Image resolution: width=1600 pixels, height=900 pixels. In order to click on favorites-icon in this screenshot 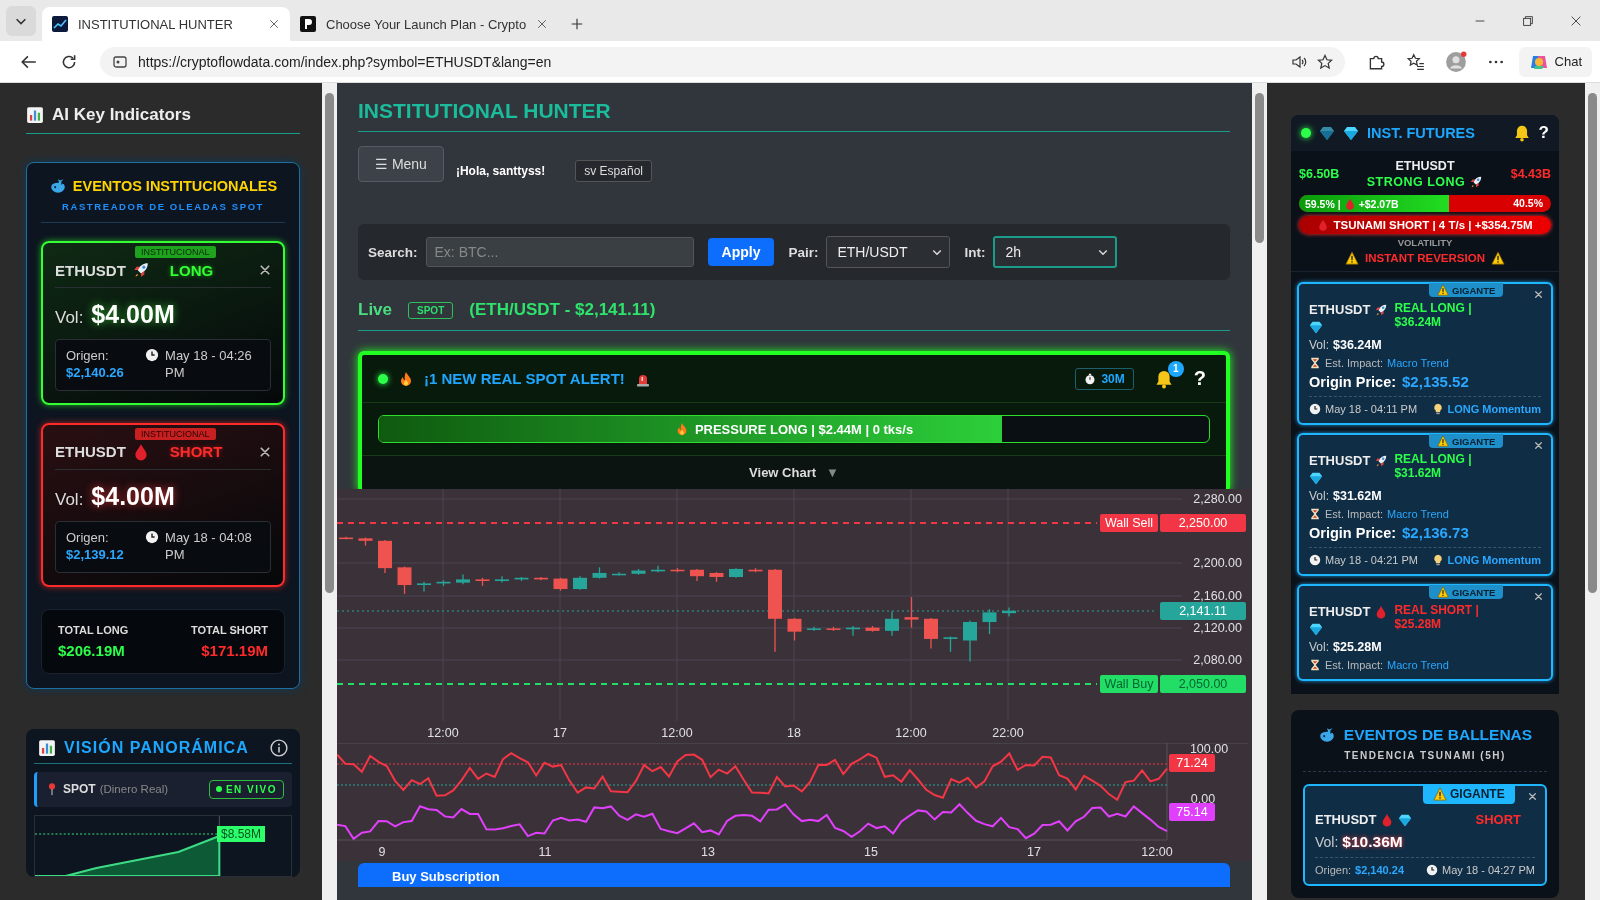, I will do `click(1415, 61)`.